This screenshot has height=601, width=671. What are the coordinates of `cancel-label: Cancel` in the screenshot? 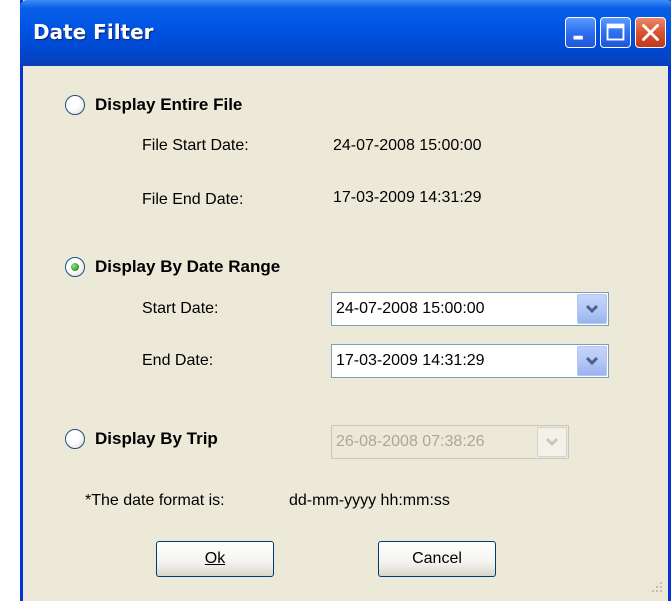 It's located at (437, 558).